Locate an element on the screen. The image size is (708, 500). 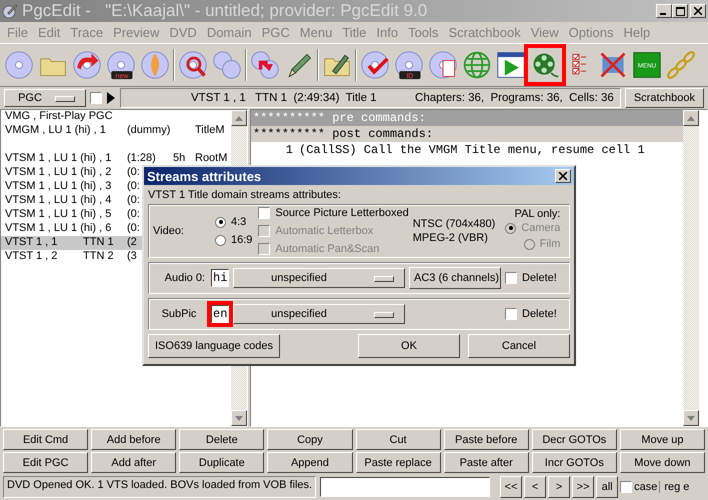
action-button: Move up is located at coordinates (662, 439).